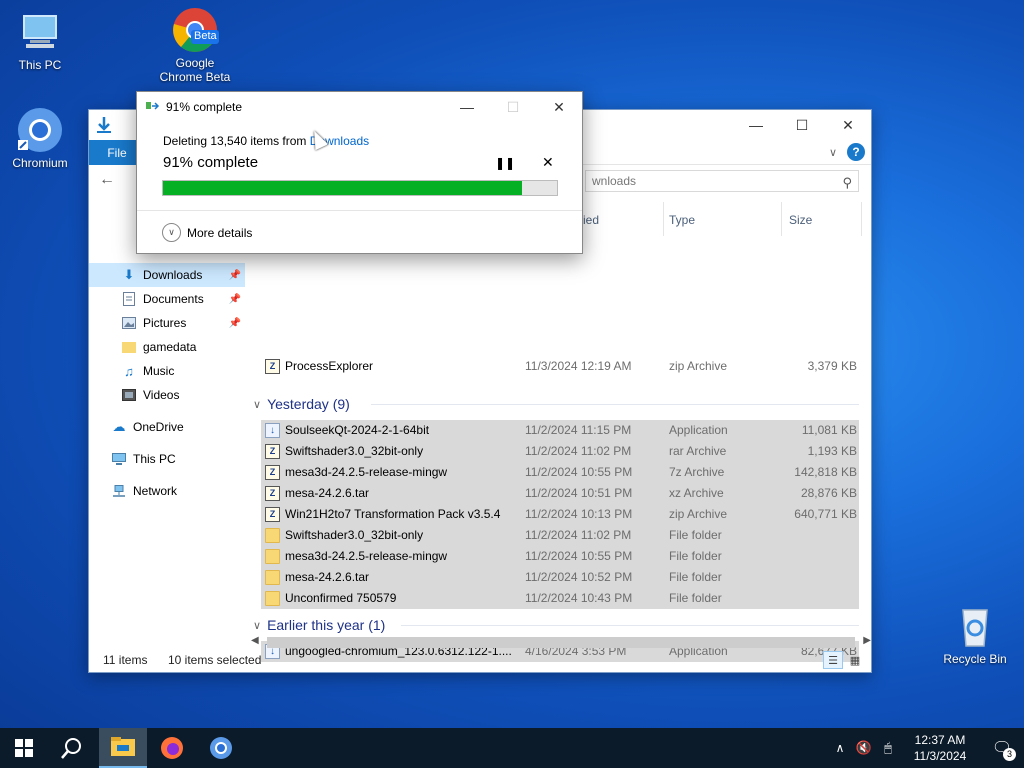 The height and width of the screenshot is (768, 1024). What do you see at coordinates (123, 748) in the screenshot?
I see `taskbar-file-explorer` at bounding box center [123, 748].